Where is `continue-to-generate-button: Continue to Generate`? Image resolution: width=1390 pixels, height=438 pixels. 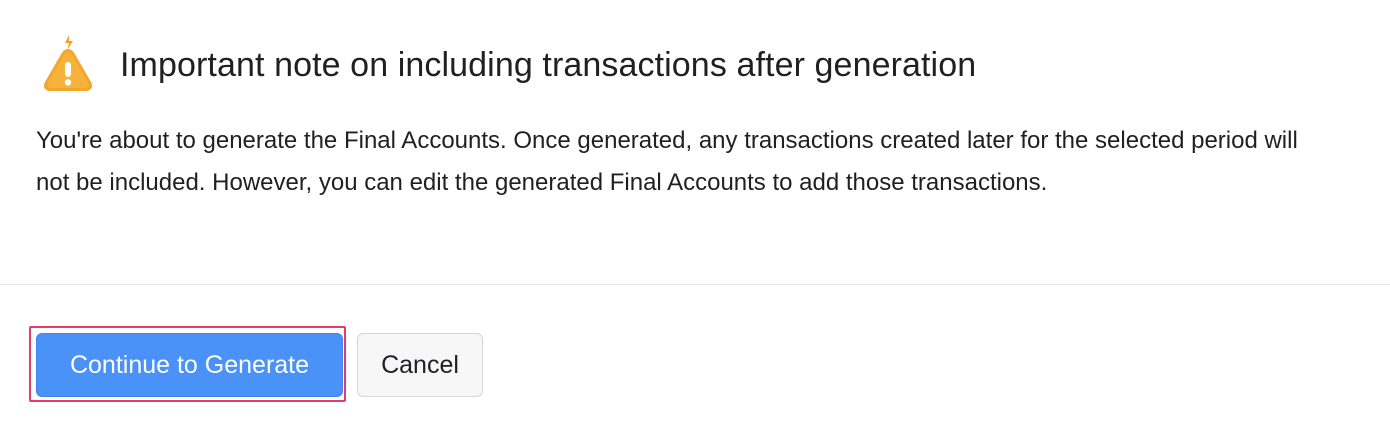
continue-to-generate-button: Continue to Generate is located at coordinates (189, 365).